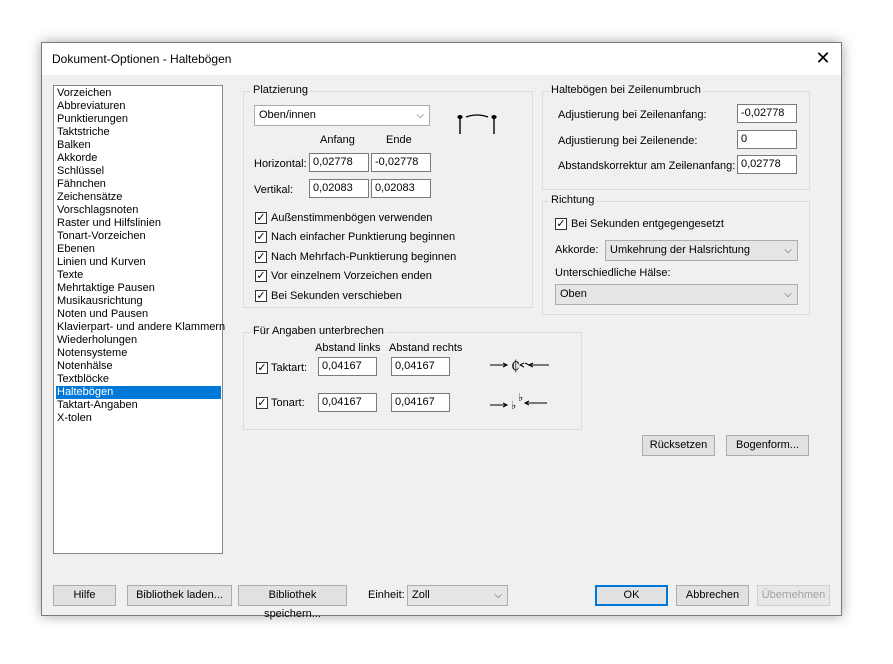 This screenshot has height=664, width=893. What do you see at coordinates (457, 595) in the screenshot?
I see `einheit-select: Zoll ⌵` at bounding box center [457, 595].